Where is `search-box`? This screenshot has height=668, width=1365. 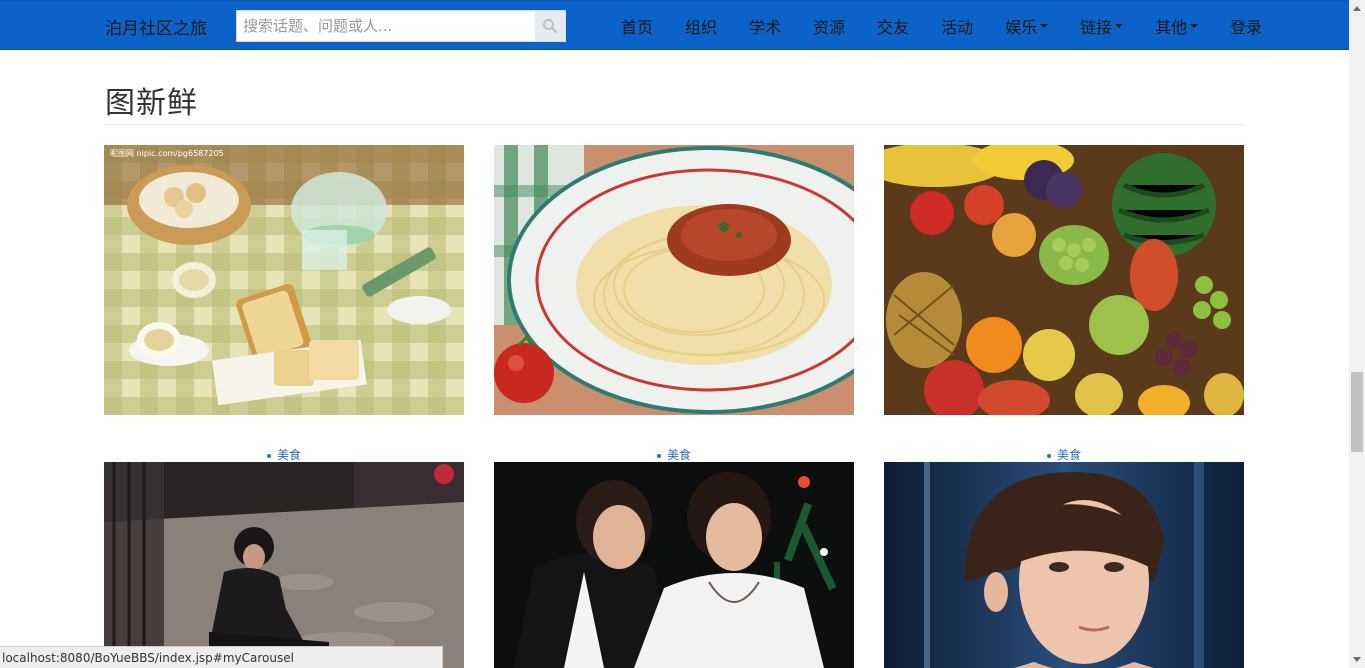
search-box is located at coordinates (401, 26).